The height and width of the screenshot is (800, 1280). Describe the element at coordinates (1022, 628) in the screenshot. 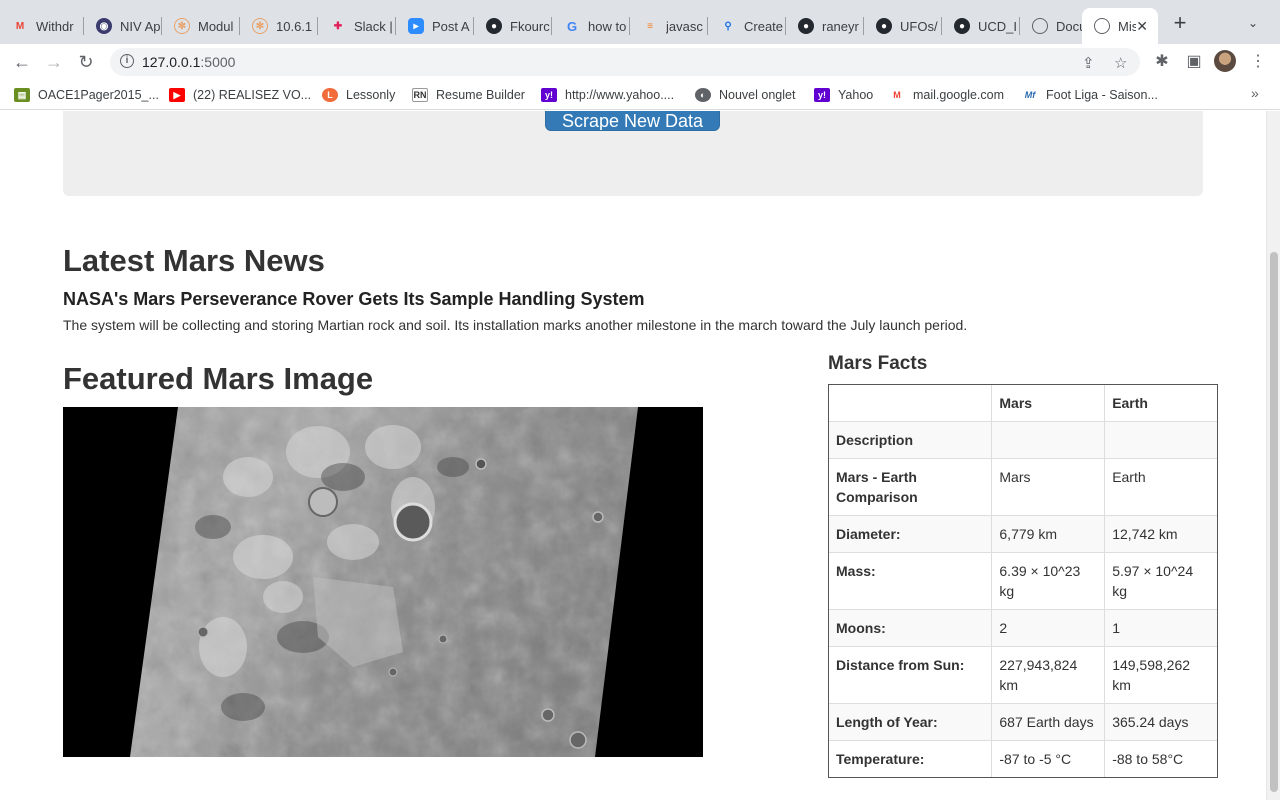

I see `table-row: Moons: 2 1` at that location.